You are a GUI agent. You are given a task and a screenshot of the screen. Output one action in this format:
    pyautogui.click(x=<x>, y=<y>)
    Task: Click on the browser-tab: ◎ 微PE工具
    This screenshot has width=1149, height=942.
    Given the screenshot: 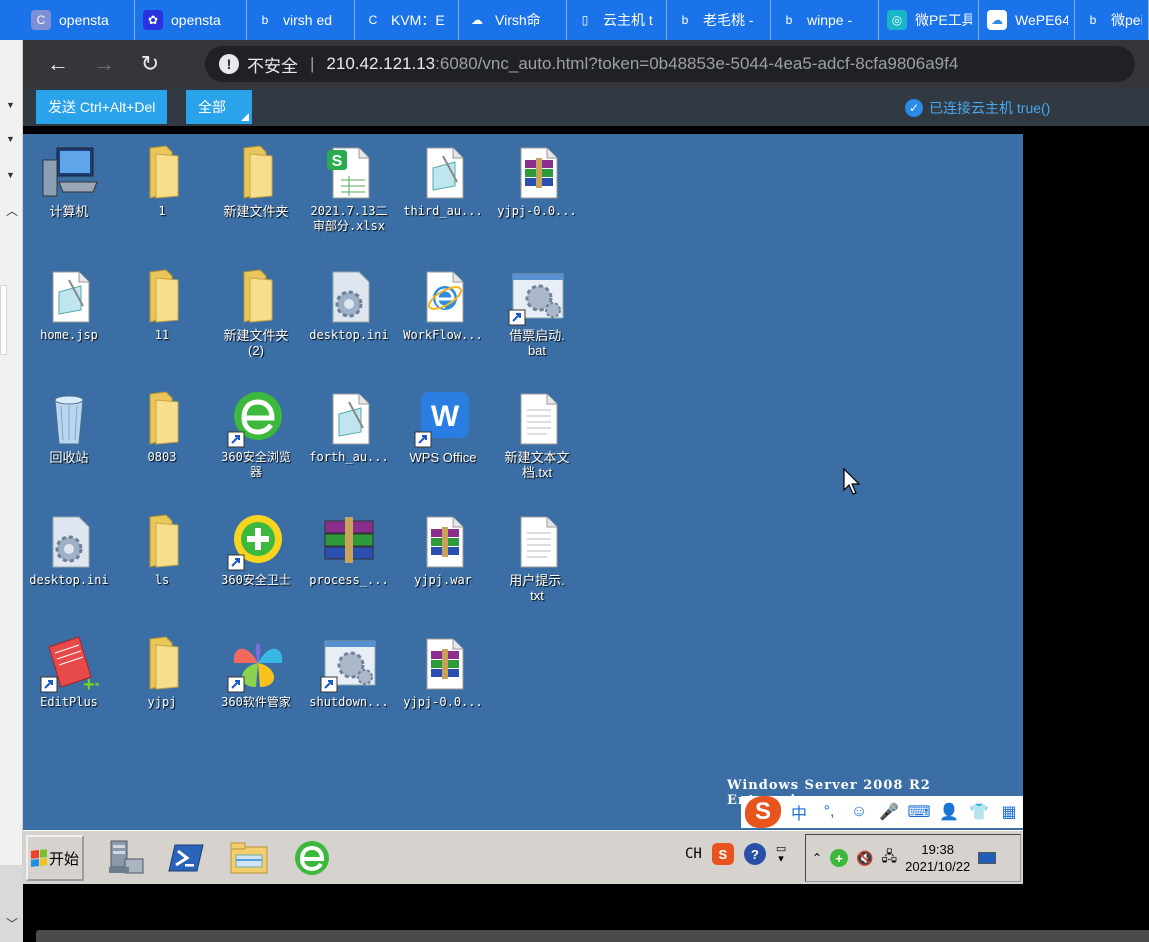 What is the action you would take?
    pyautogui.click(x=929, y=20)
    